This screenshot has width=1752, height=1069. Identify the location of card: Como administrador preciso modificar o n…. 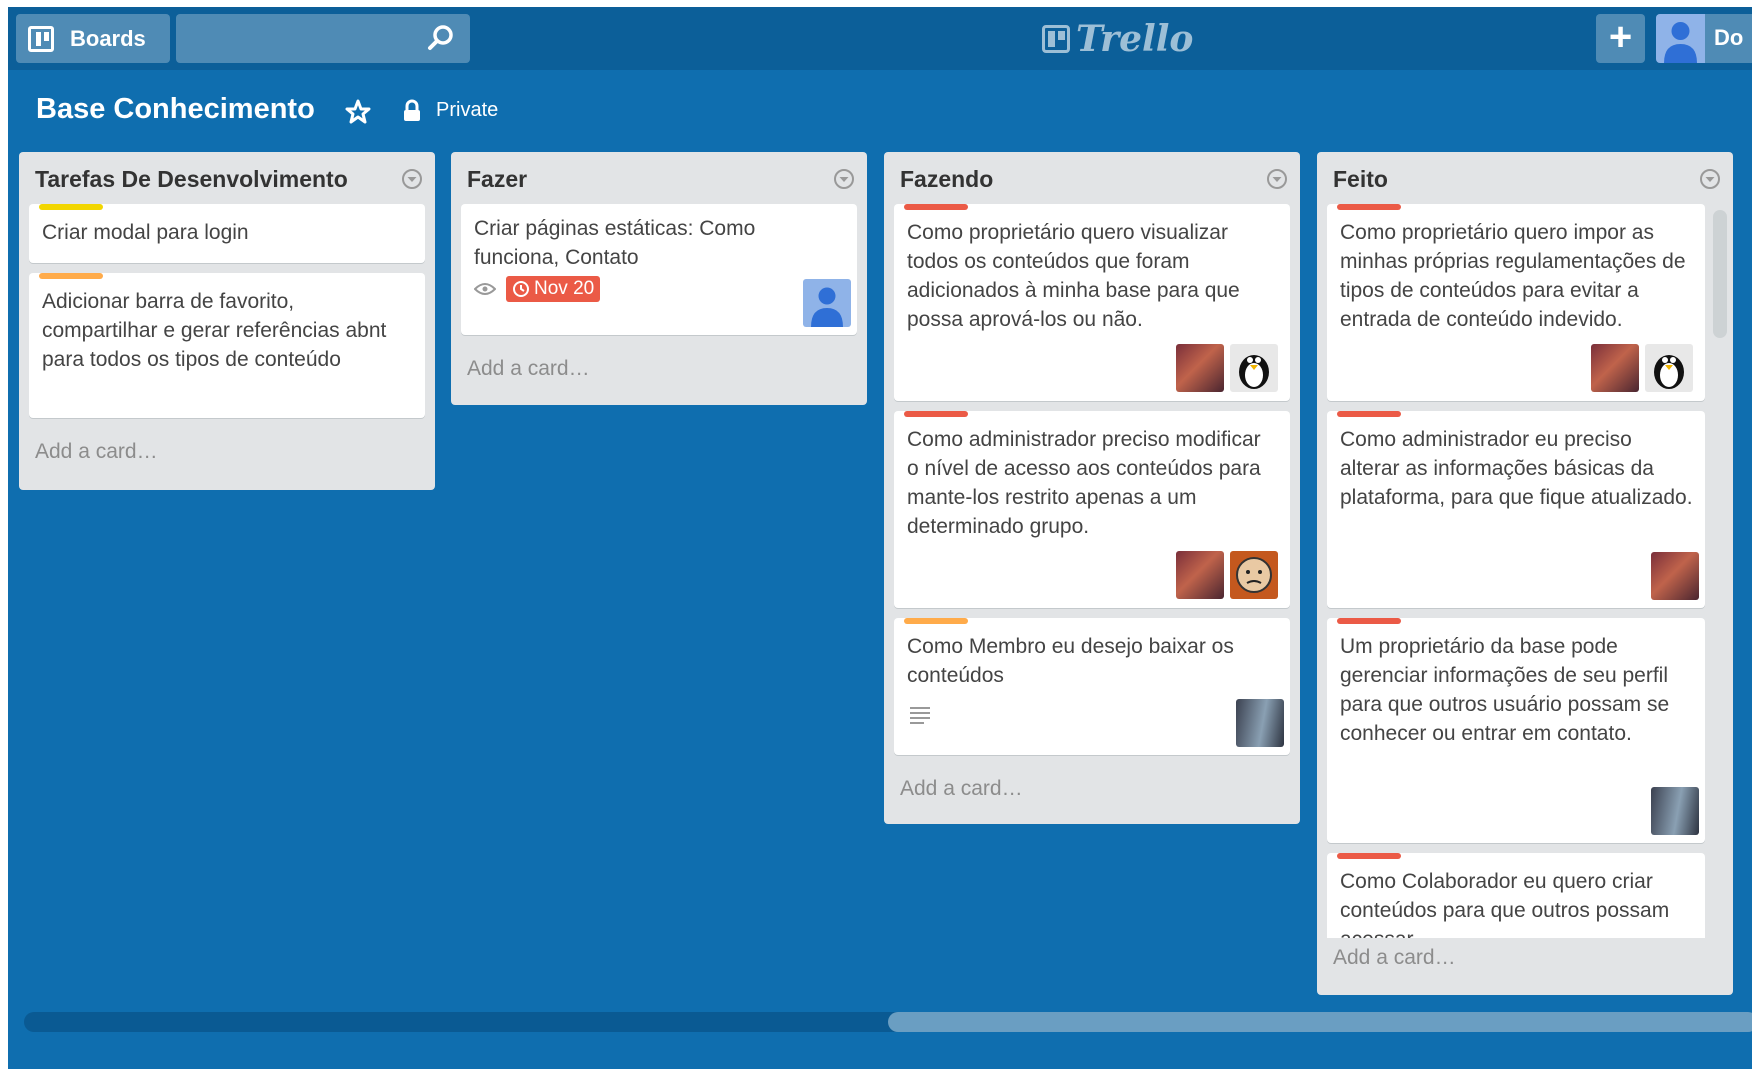
(1092, 509).